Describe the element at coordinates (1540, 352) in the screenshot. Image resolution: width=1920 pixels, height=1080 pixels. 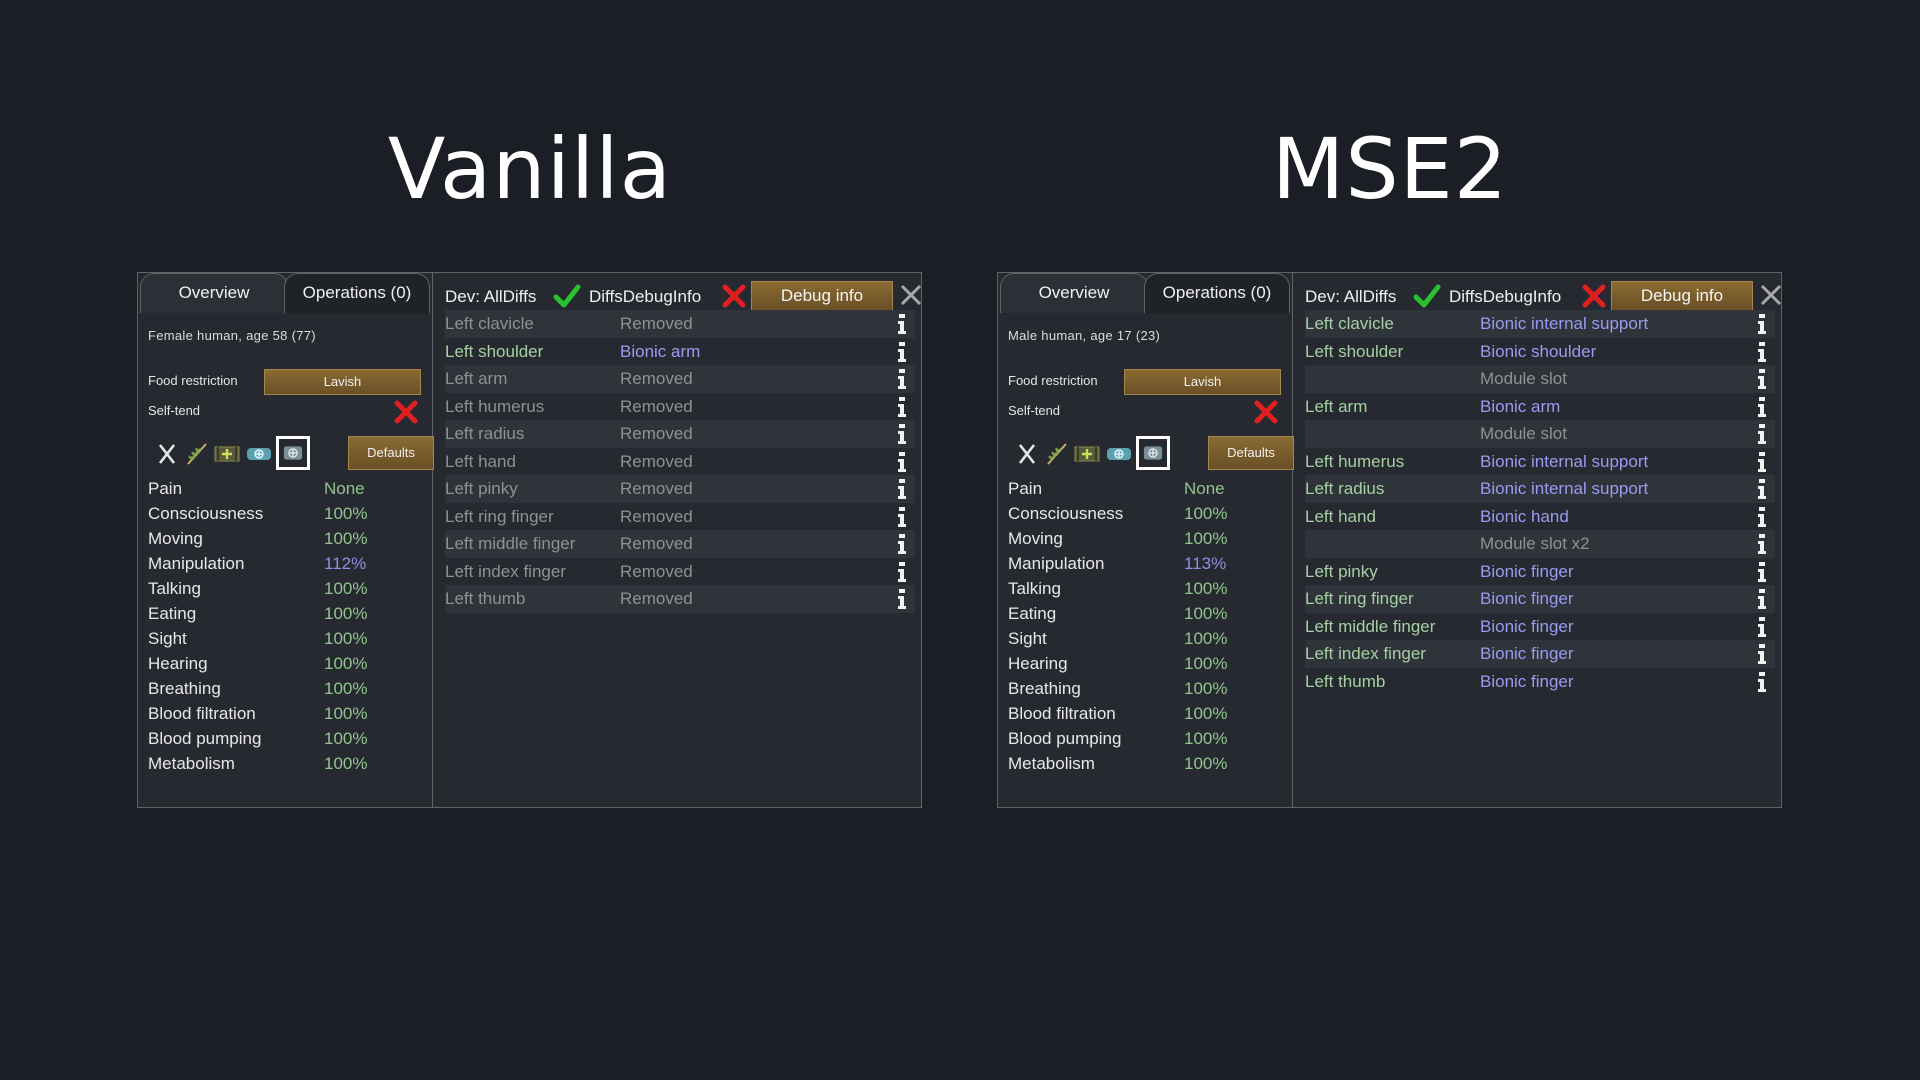
I see `hediff-row: Left shoulder Bionic shoulder` at that location.